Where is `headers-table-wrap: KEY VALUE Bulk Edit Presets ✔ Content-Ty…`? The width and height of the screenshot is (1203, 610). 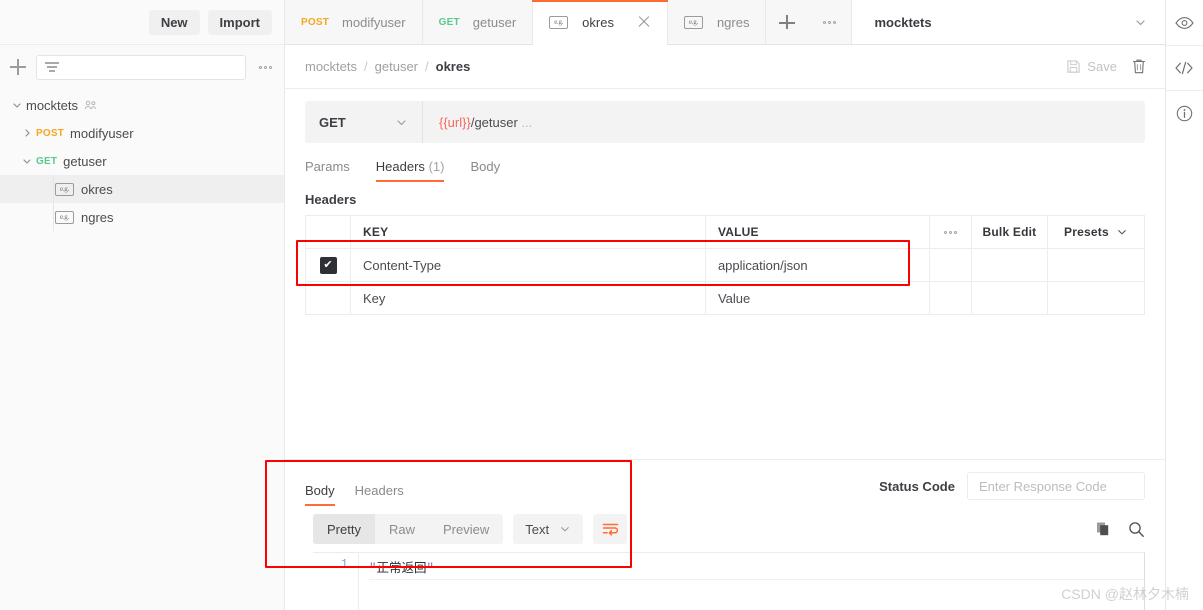
headers-table-wrap: KEY VALUE Bulk Edit Presets ✔ Content-Ty… is located at coordinates (725, 265).